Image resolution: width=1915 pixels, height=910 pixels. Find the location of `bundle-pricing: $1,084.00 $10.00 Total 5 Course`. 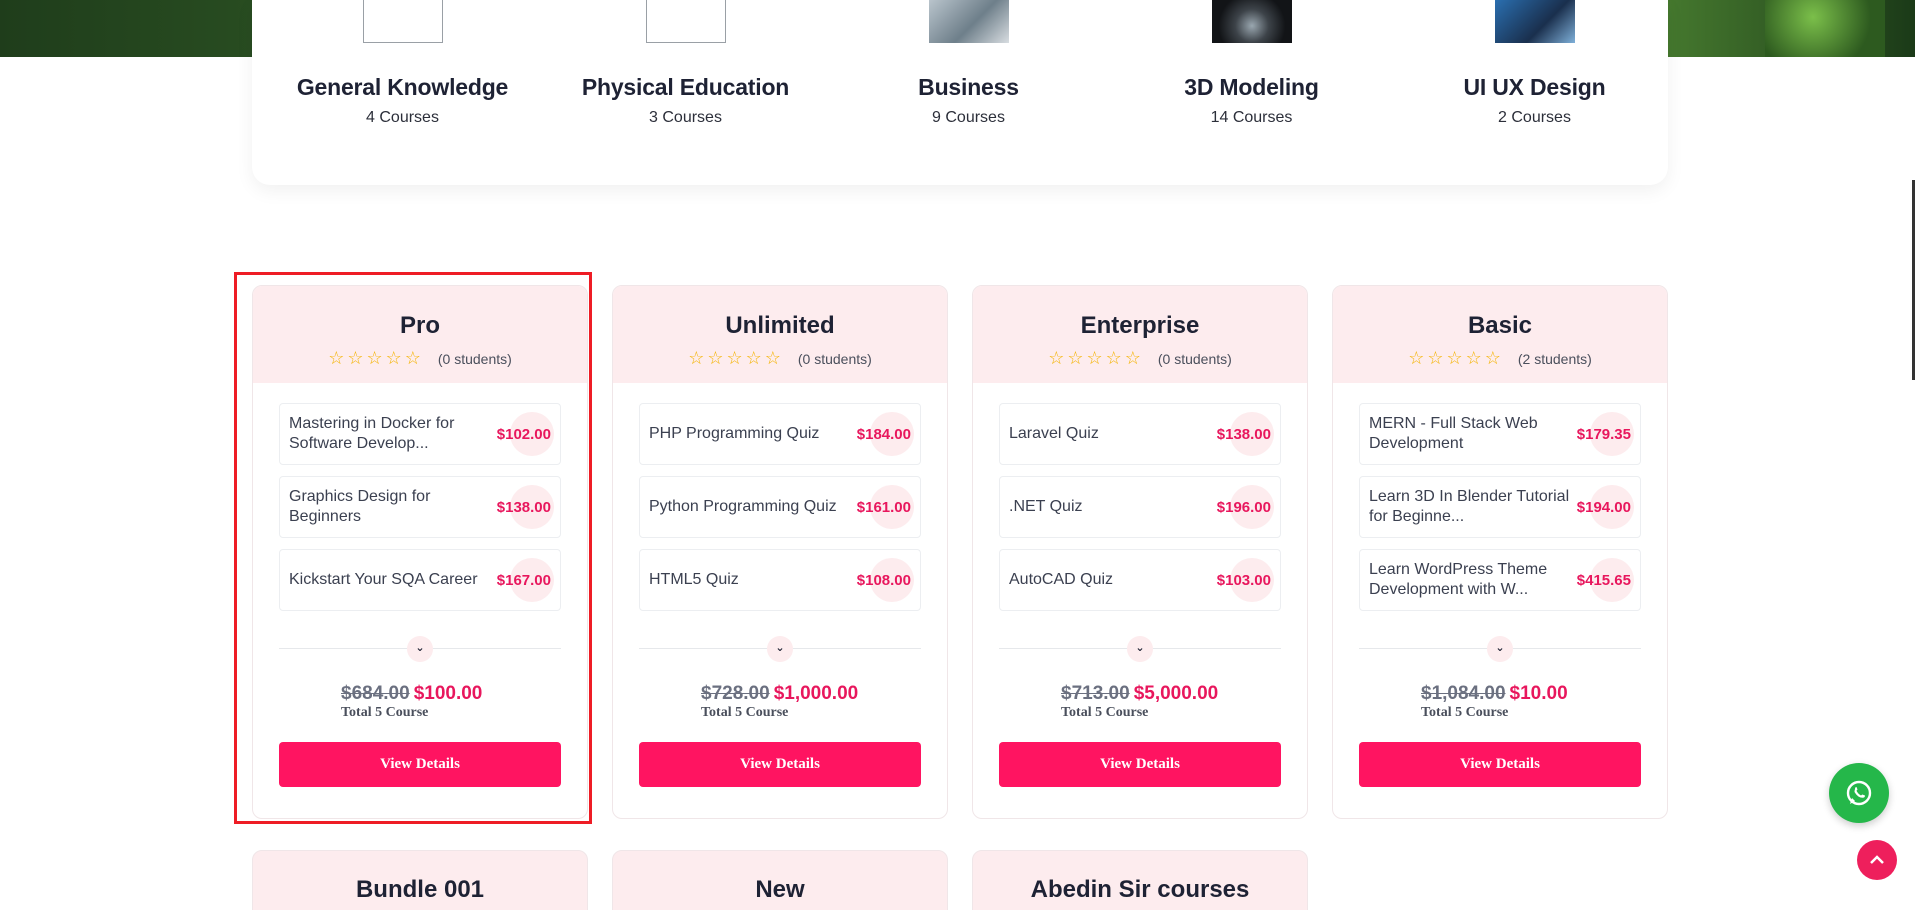

bundle-pricing: $1,084.00 $10.00 Total 5 Course is located at coordinates (1500, 702).